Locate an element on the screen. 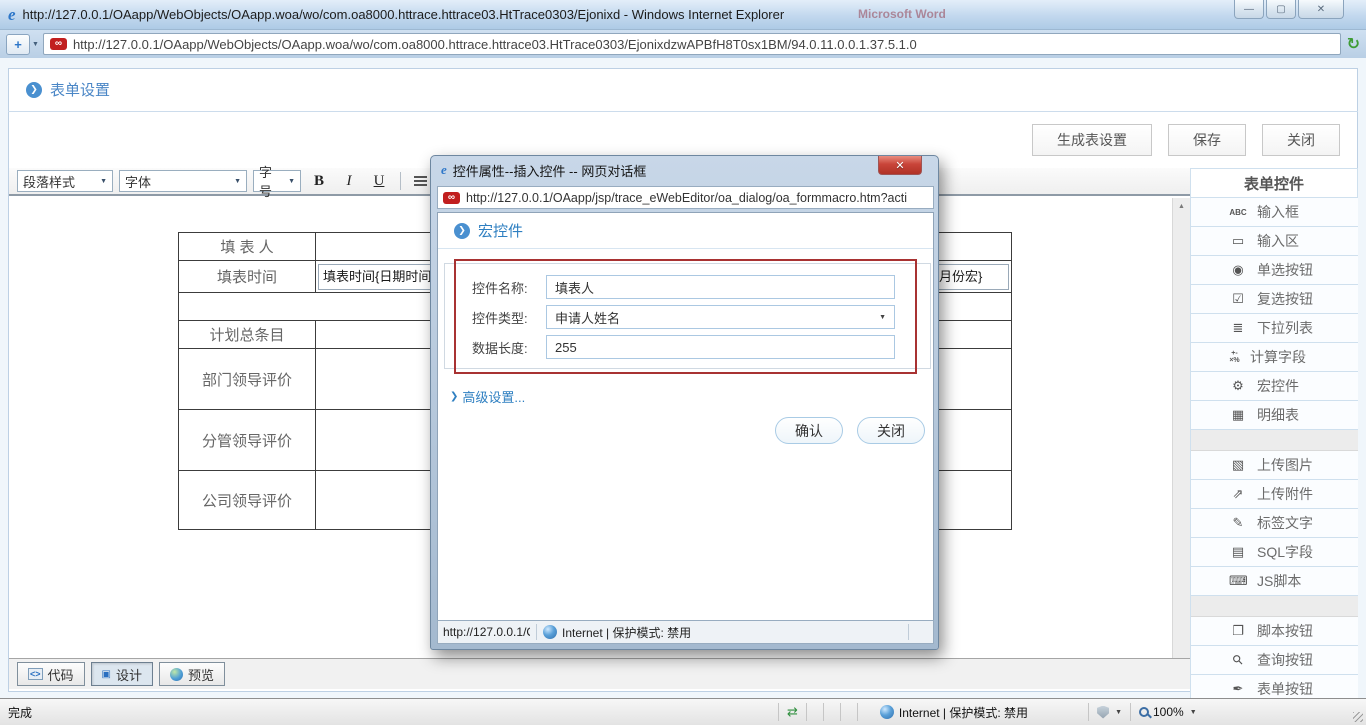 This screenshot has height=725, width=1366. sidebar-item-script-button: ❐ 脚本按钮 is located at coordinates (1274, 631).